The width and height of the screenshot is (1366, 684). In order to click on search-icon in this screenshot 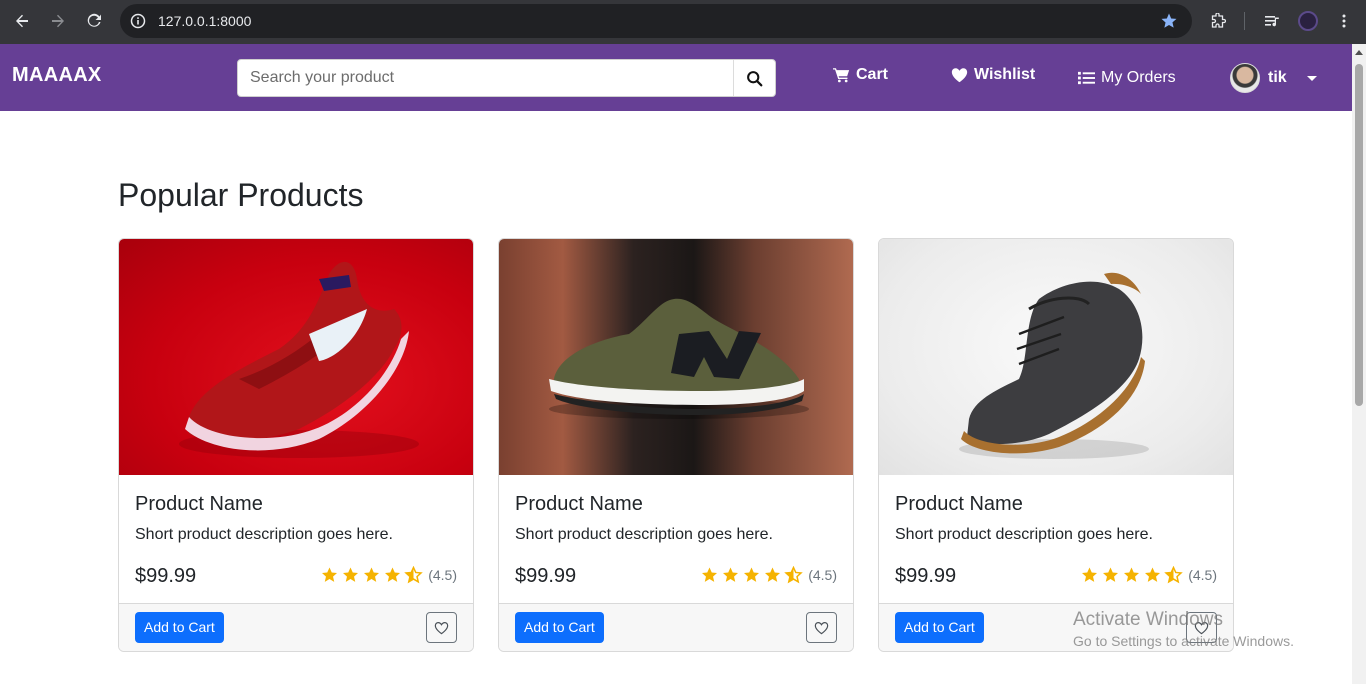, I will do `click(755, 78)`.